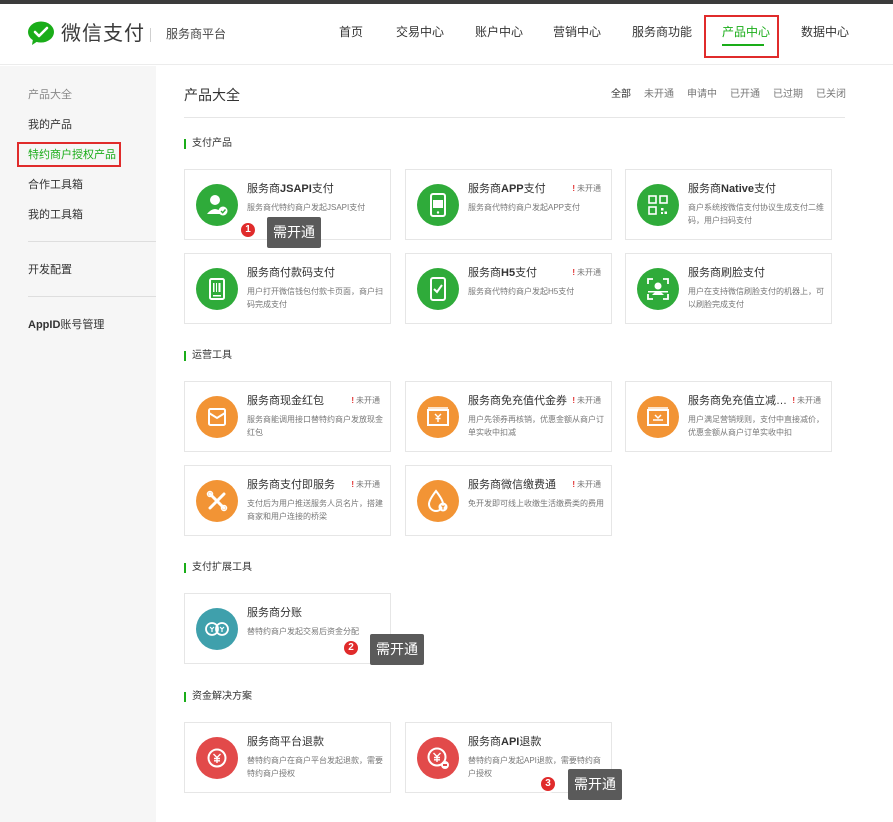 Image resolution: width=893 pixels, height=822 pixels. Describe the element at coordinates (512, 485) in the screenshot. I see `card-title: 服务商微信缴费通` at that location.